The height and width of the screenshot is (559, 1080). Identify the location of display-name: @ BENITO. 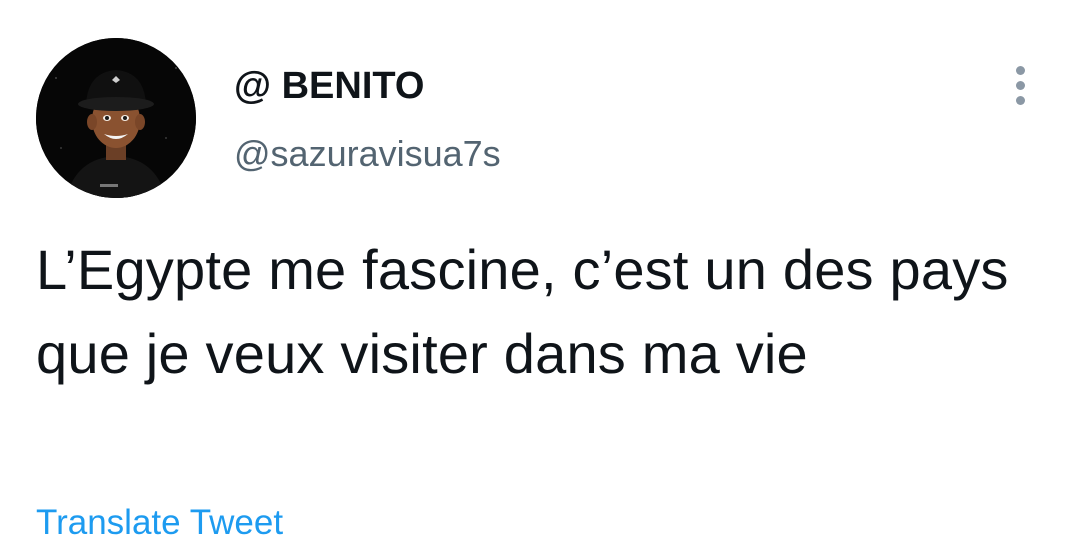
(329, 86).